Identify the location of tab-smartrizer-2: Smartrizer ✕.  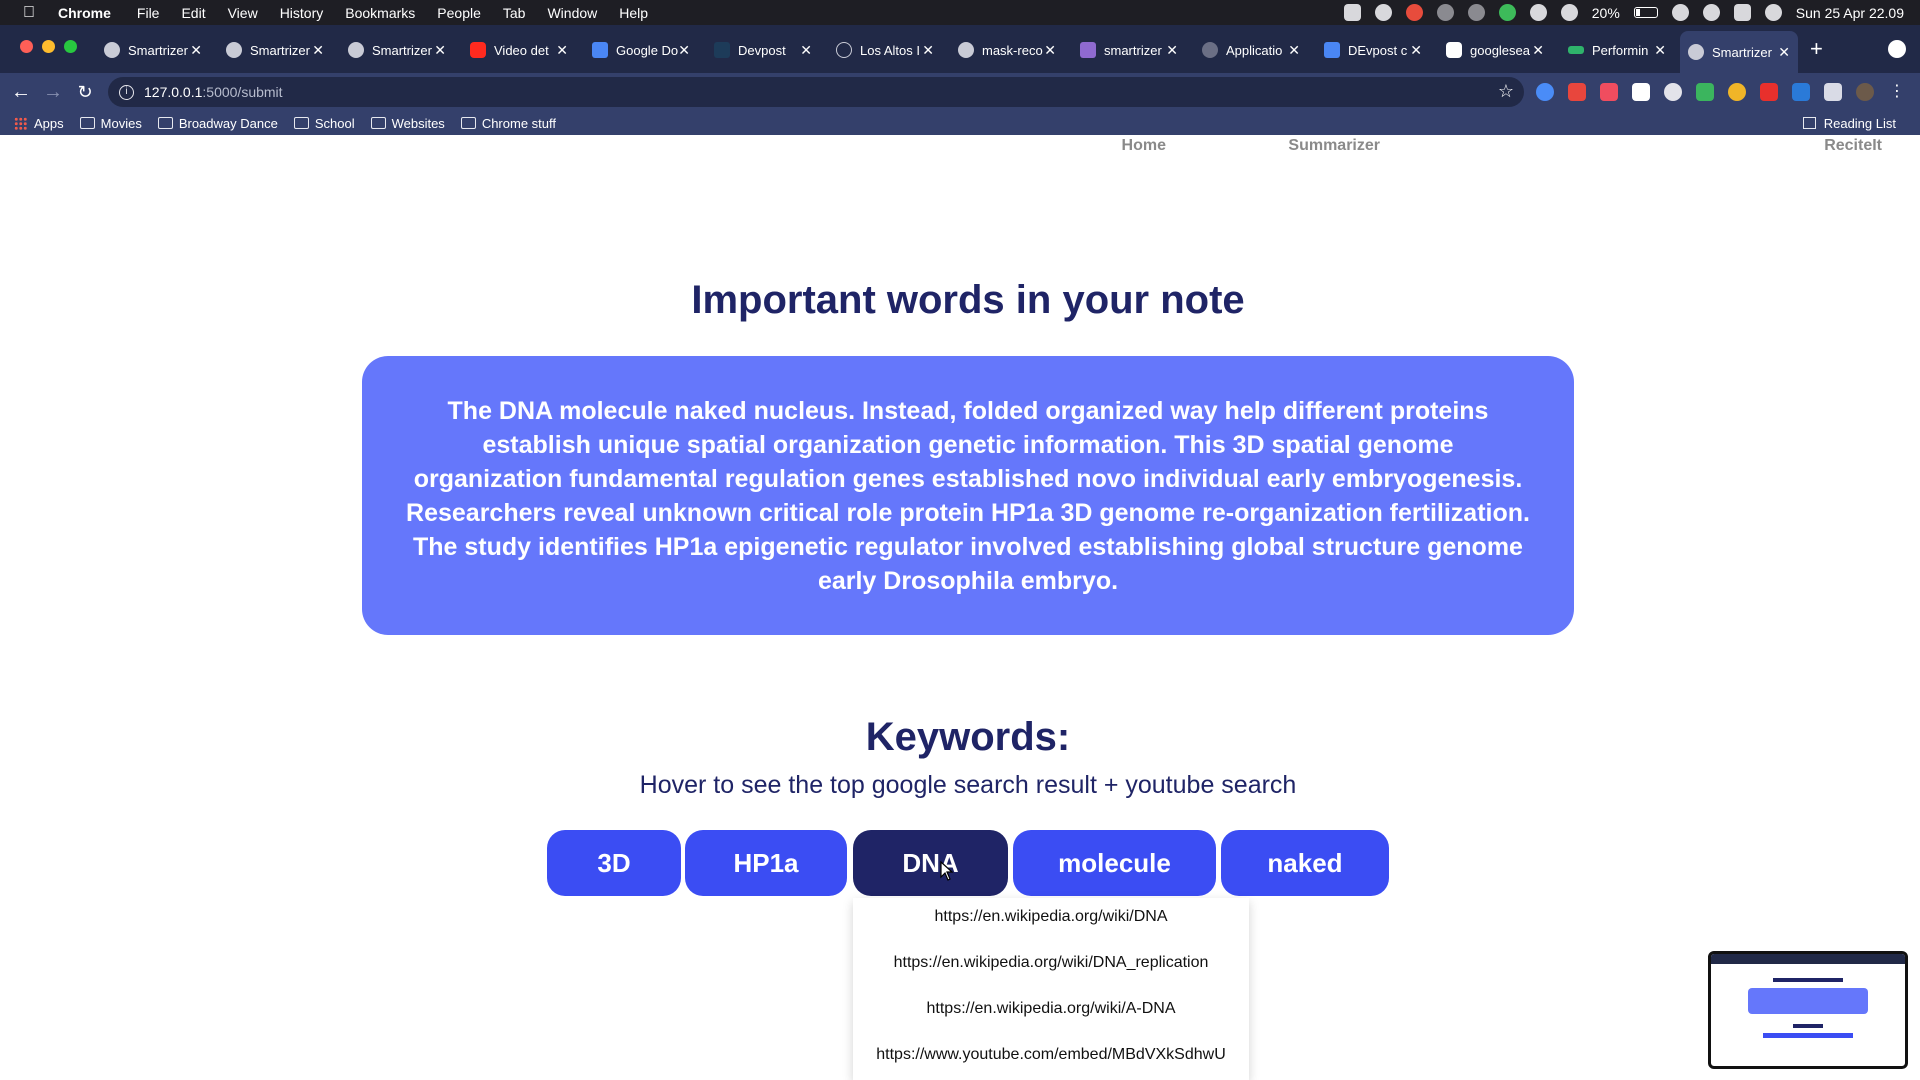
(276, 50).